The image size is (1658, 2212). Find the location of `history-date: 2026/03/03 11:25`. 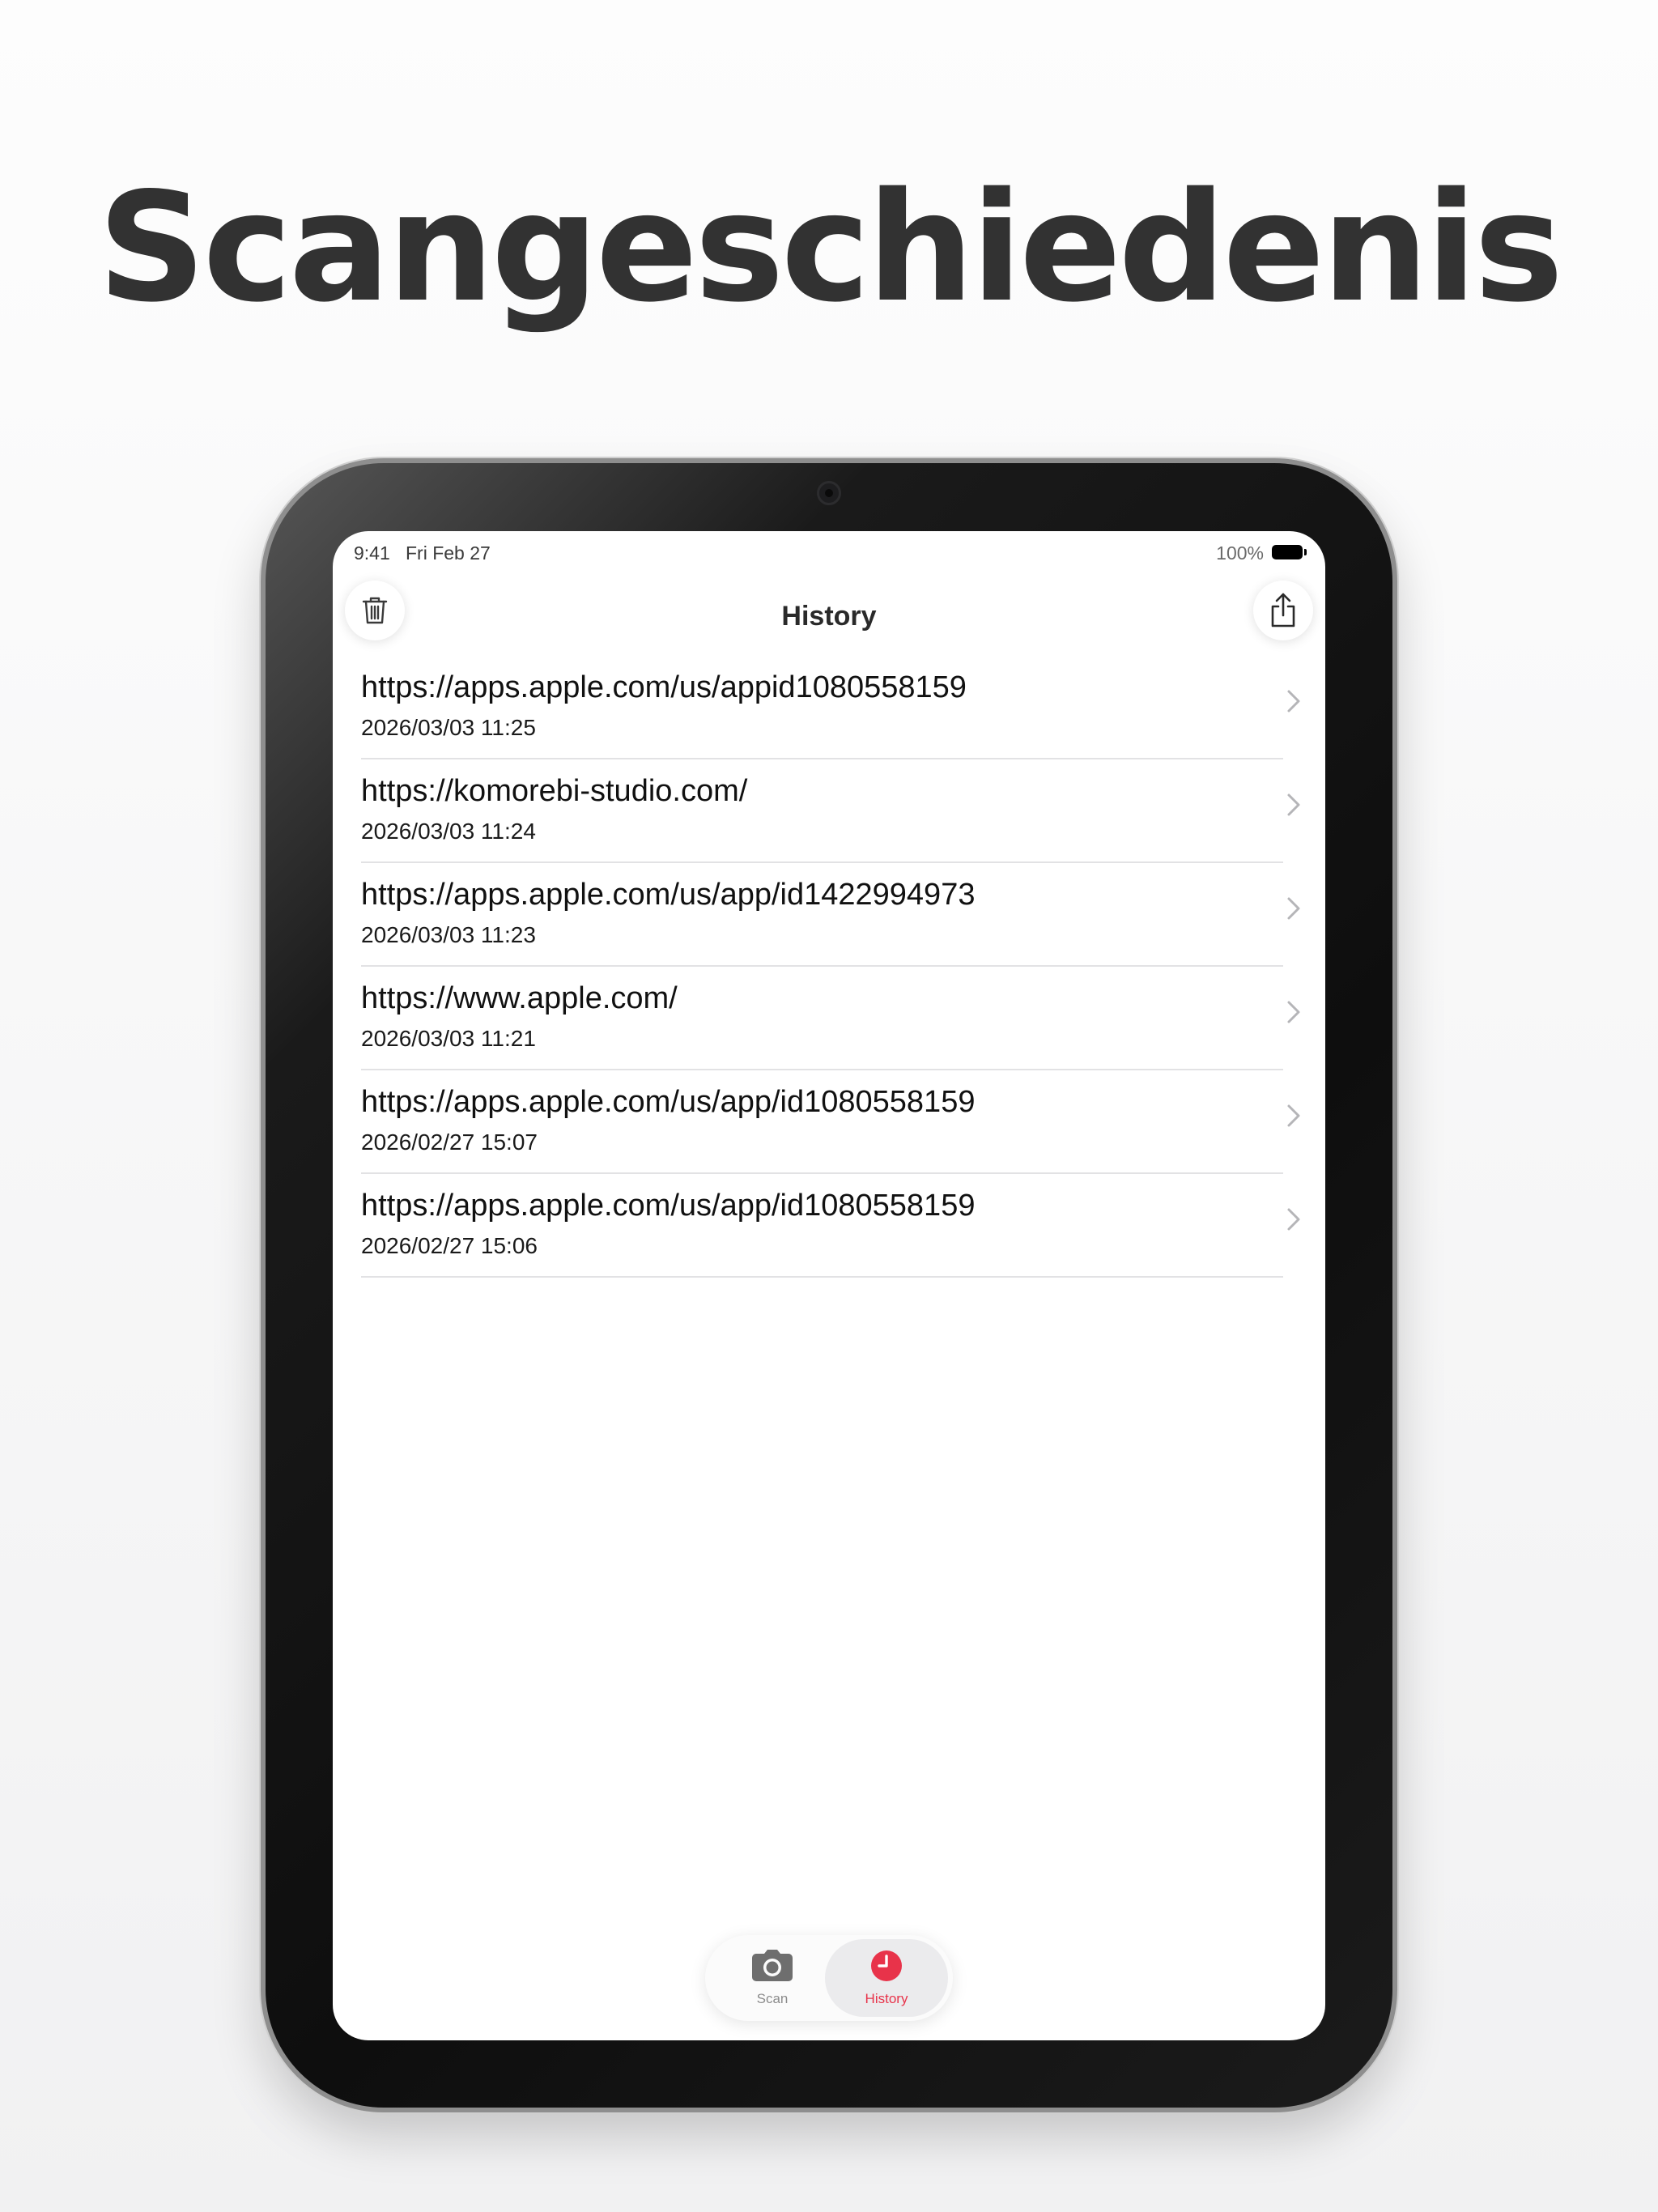

history-date: 2026/03/03 11:25 is located at coordinates (448, 728).